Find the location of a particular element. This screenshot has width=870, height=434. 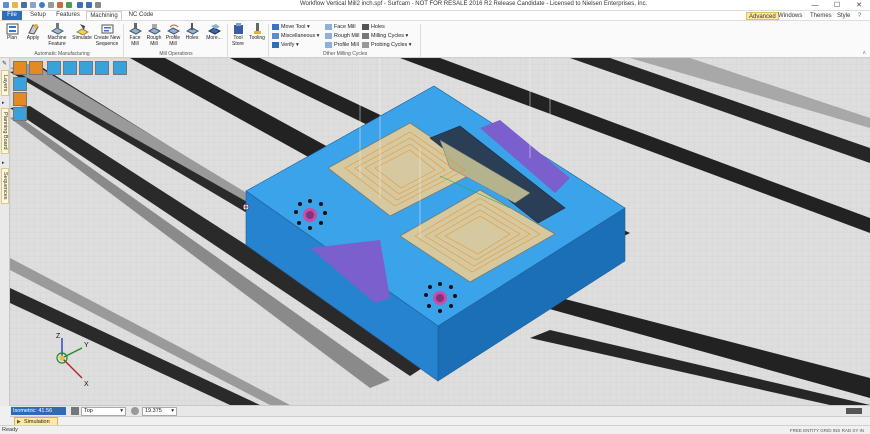

save-icon is located at coordinates (24, 5).